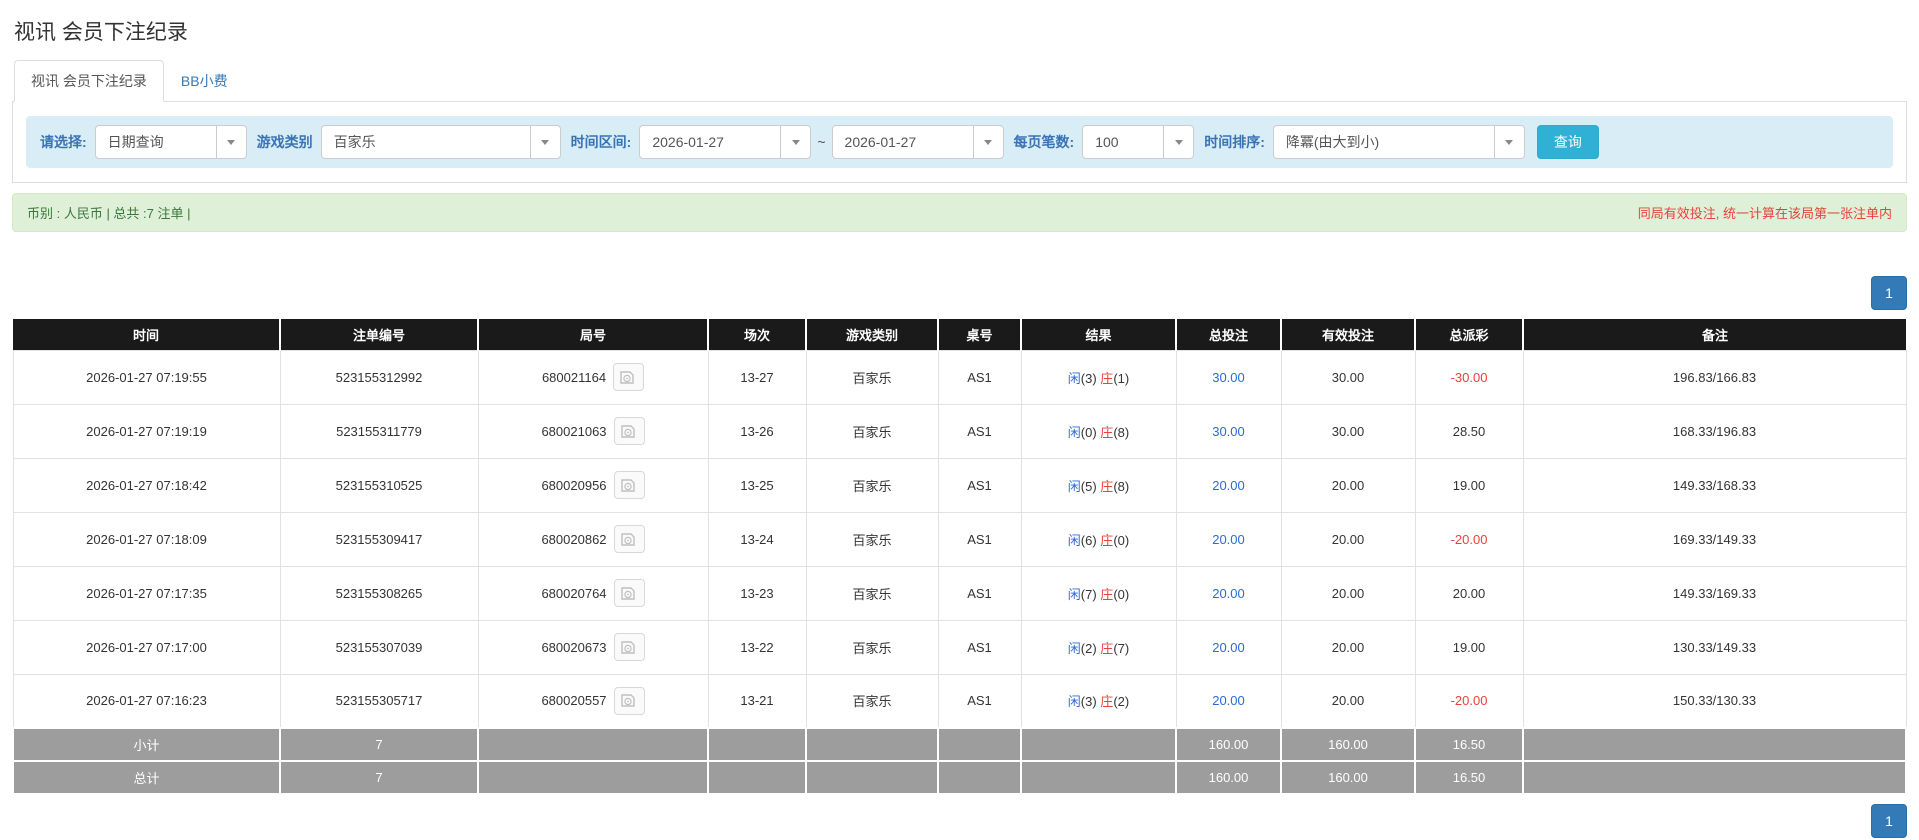  What do you see at coordinates (146, 431) in the screenshot?
I see `cell-time: 2026-01-27 07:19:19` at bounding box center [146, 431].